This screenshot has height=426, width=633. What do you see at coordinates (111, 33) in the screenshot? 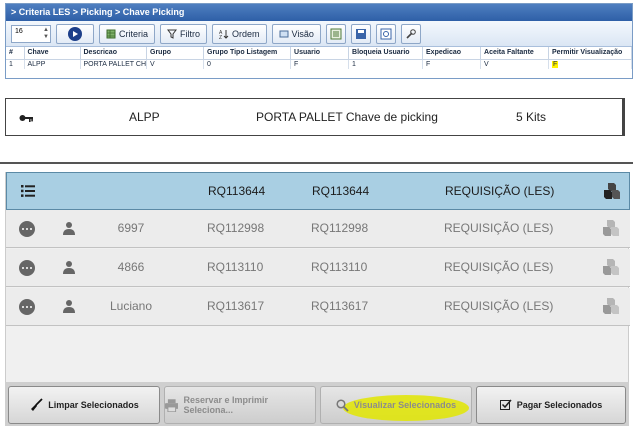
I see `grid-icon` at bounding box center [111, 33].